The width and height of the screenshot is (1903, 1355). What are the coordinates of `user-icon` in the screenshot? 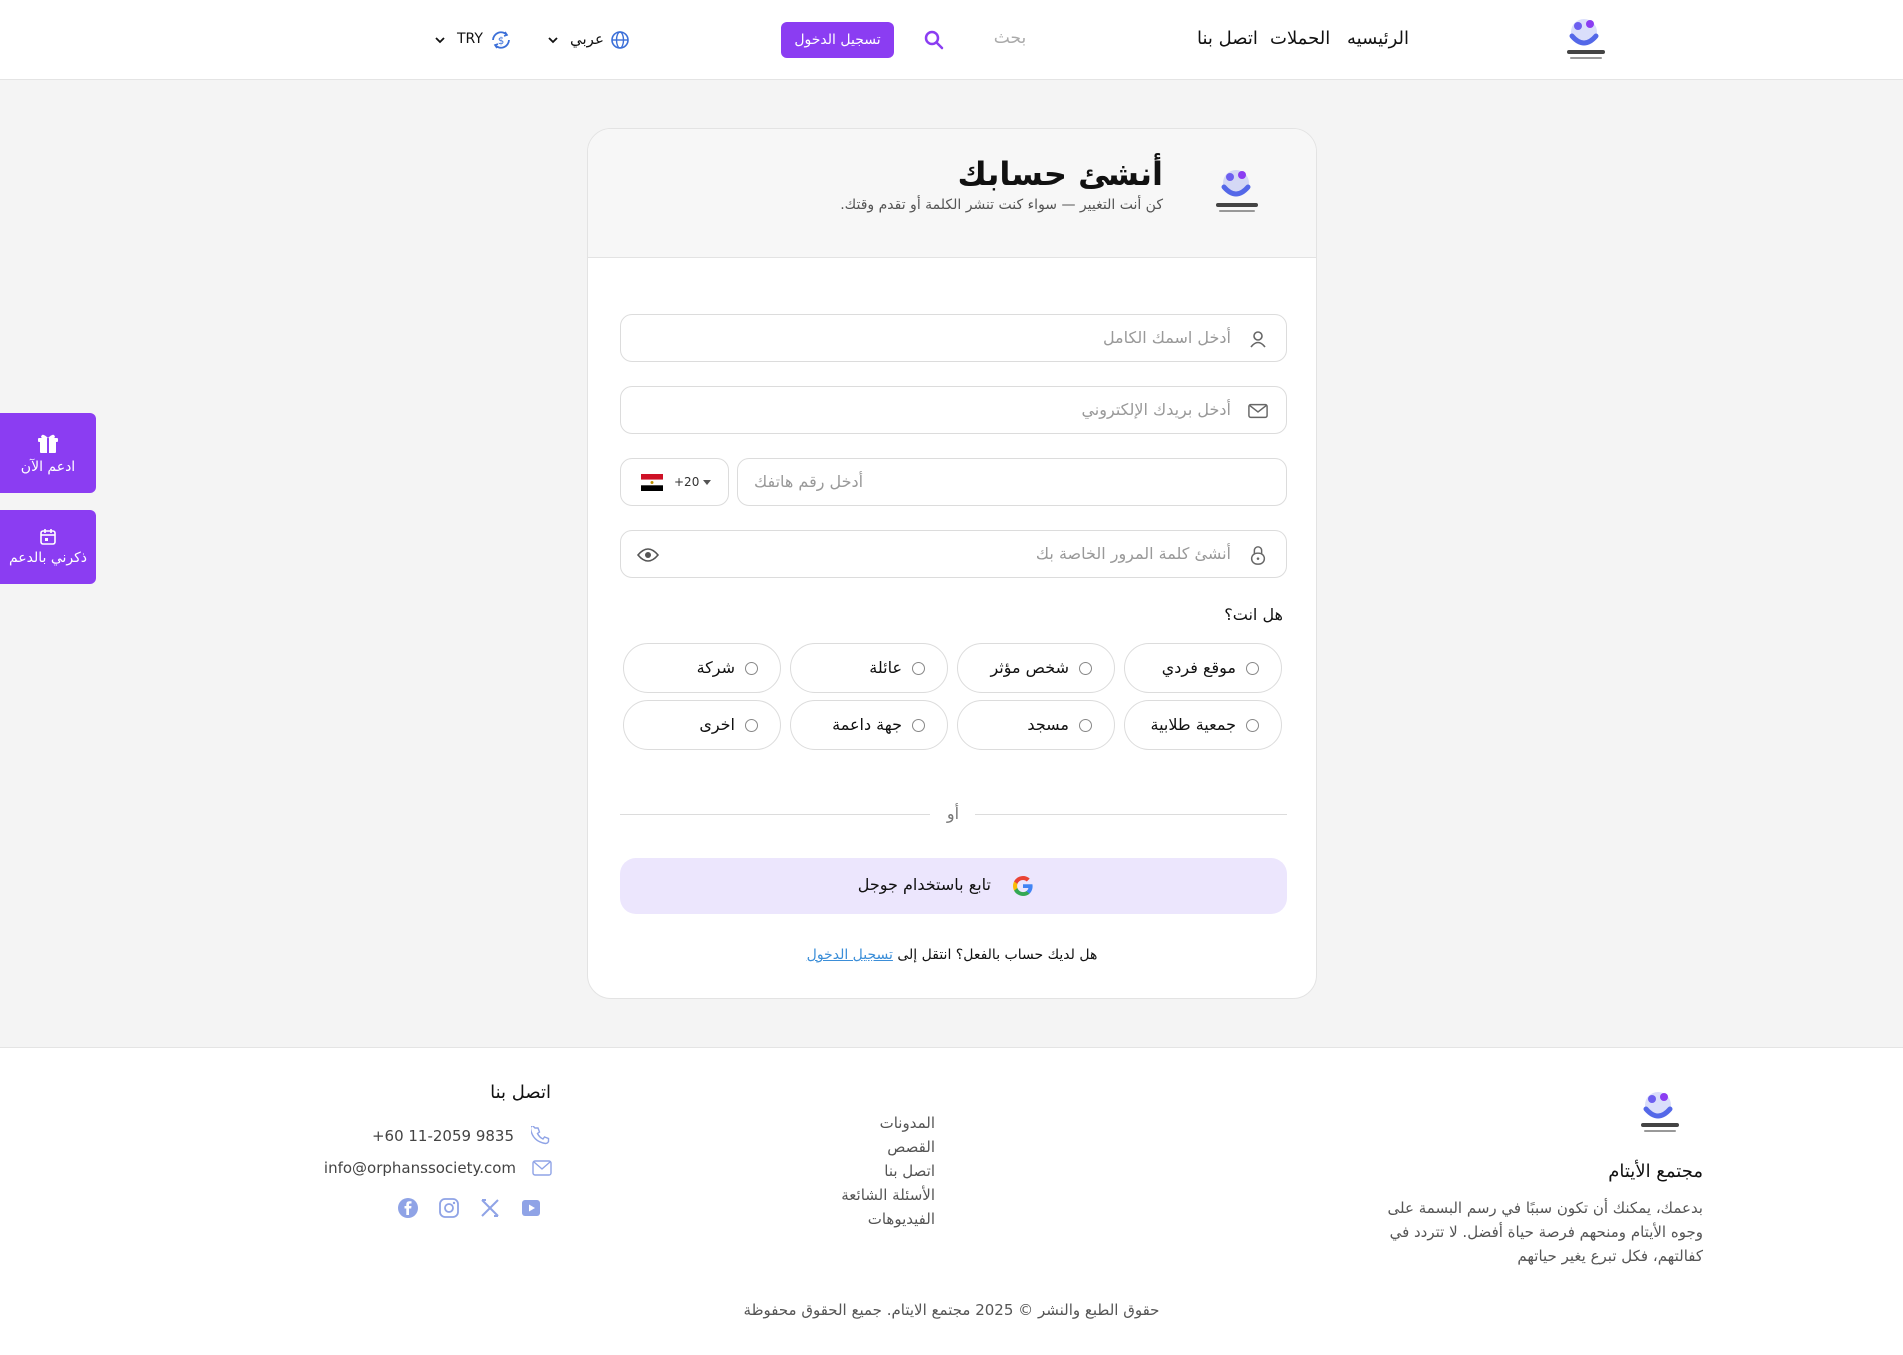 It's located at (1258, 339).